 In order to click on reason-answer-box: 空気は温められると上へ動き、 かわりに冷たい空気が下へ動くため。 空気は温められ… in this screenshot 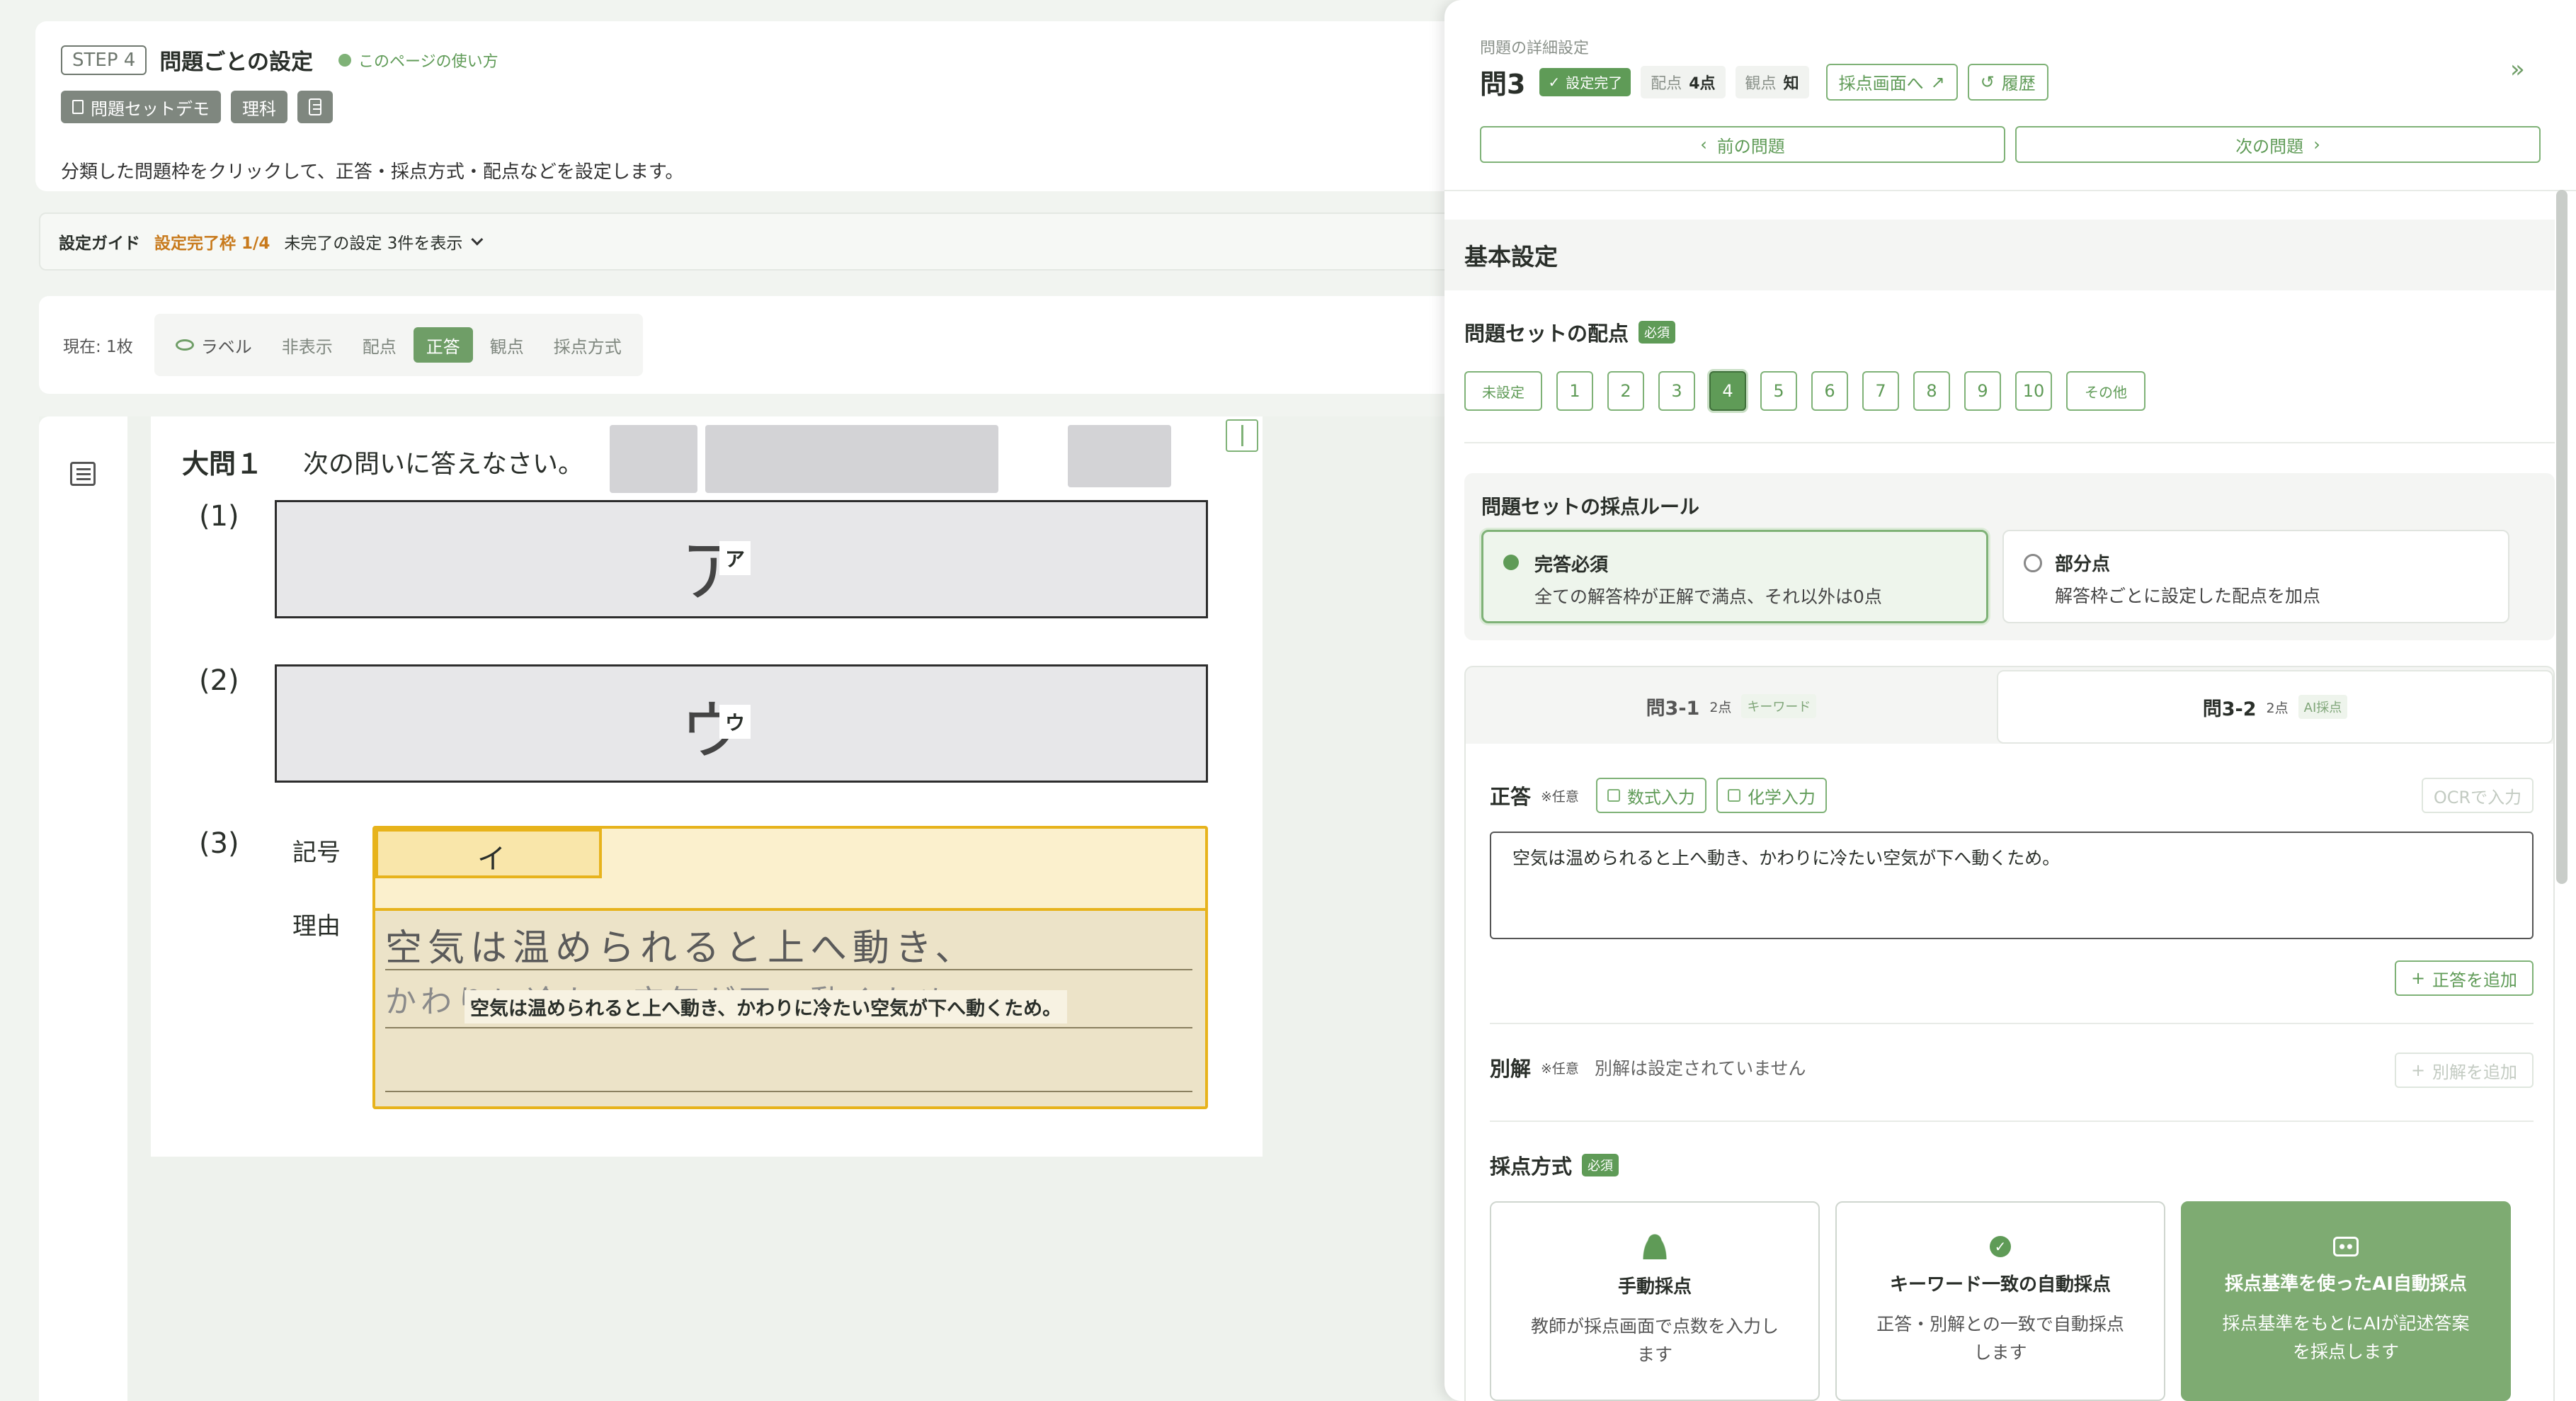, I will do `click(790, 1007)`.